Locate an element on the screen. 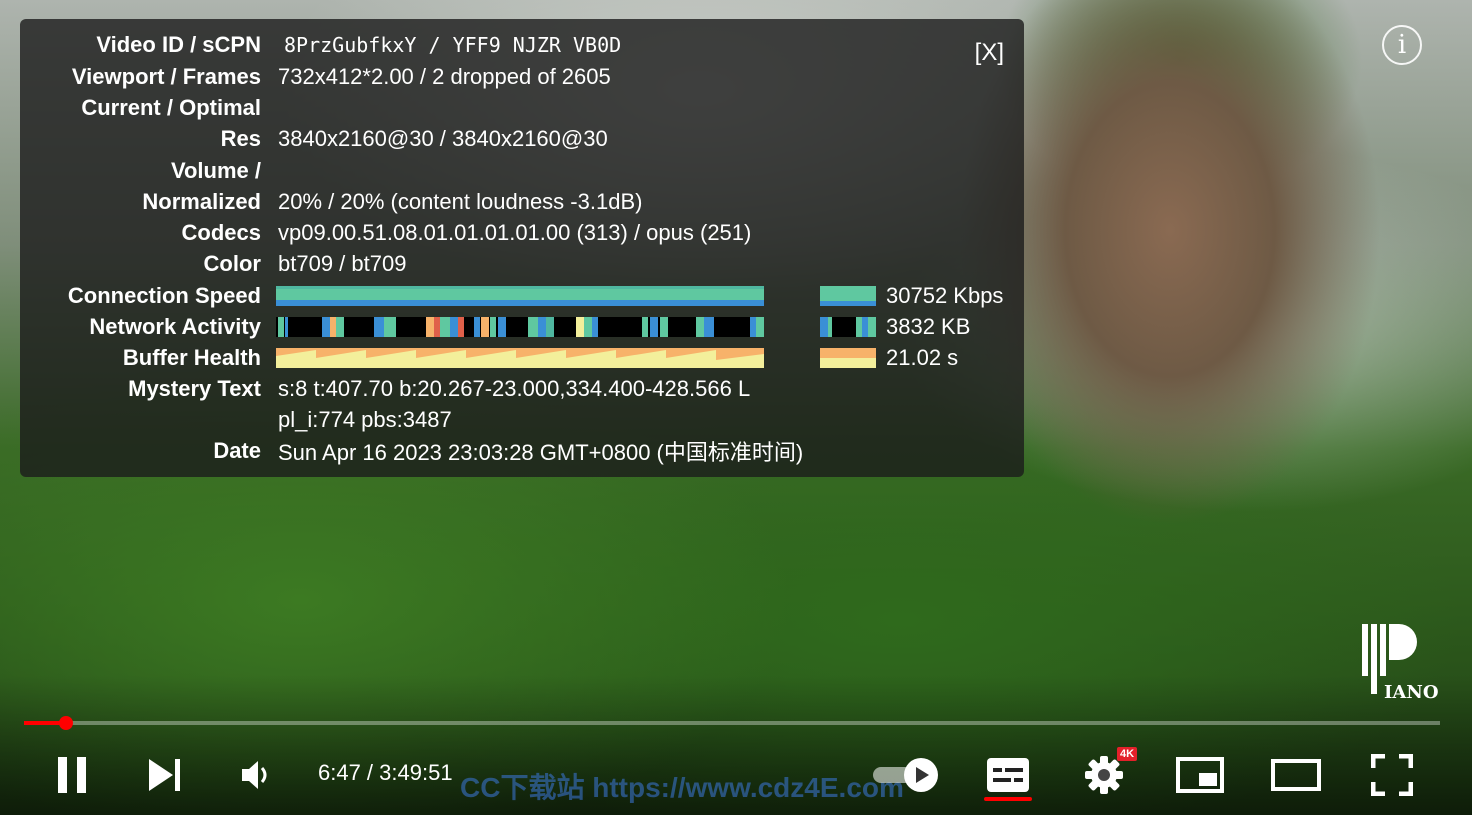 The image size is (1472, 815). stats-label: Date is located at coordinates (237, 450).